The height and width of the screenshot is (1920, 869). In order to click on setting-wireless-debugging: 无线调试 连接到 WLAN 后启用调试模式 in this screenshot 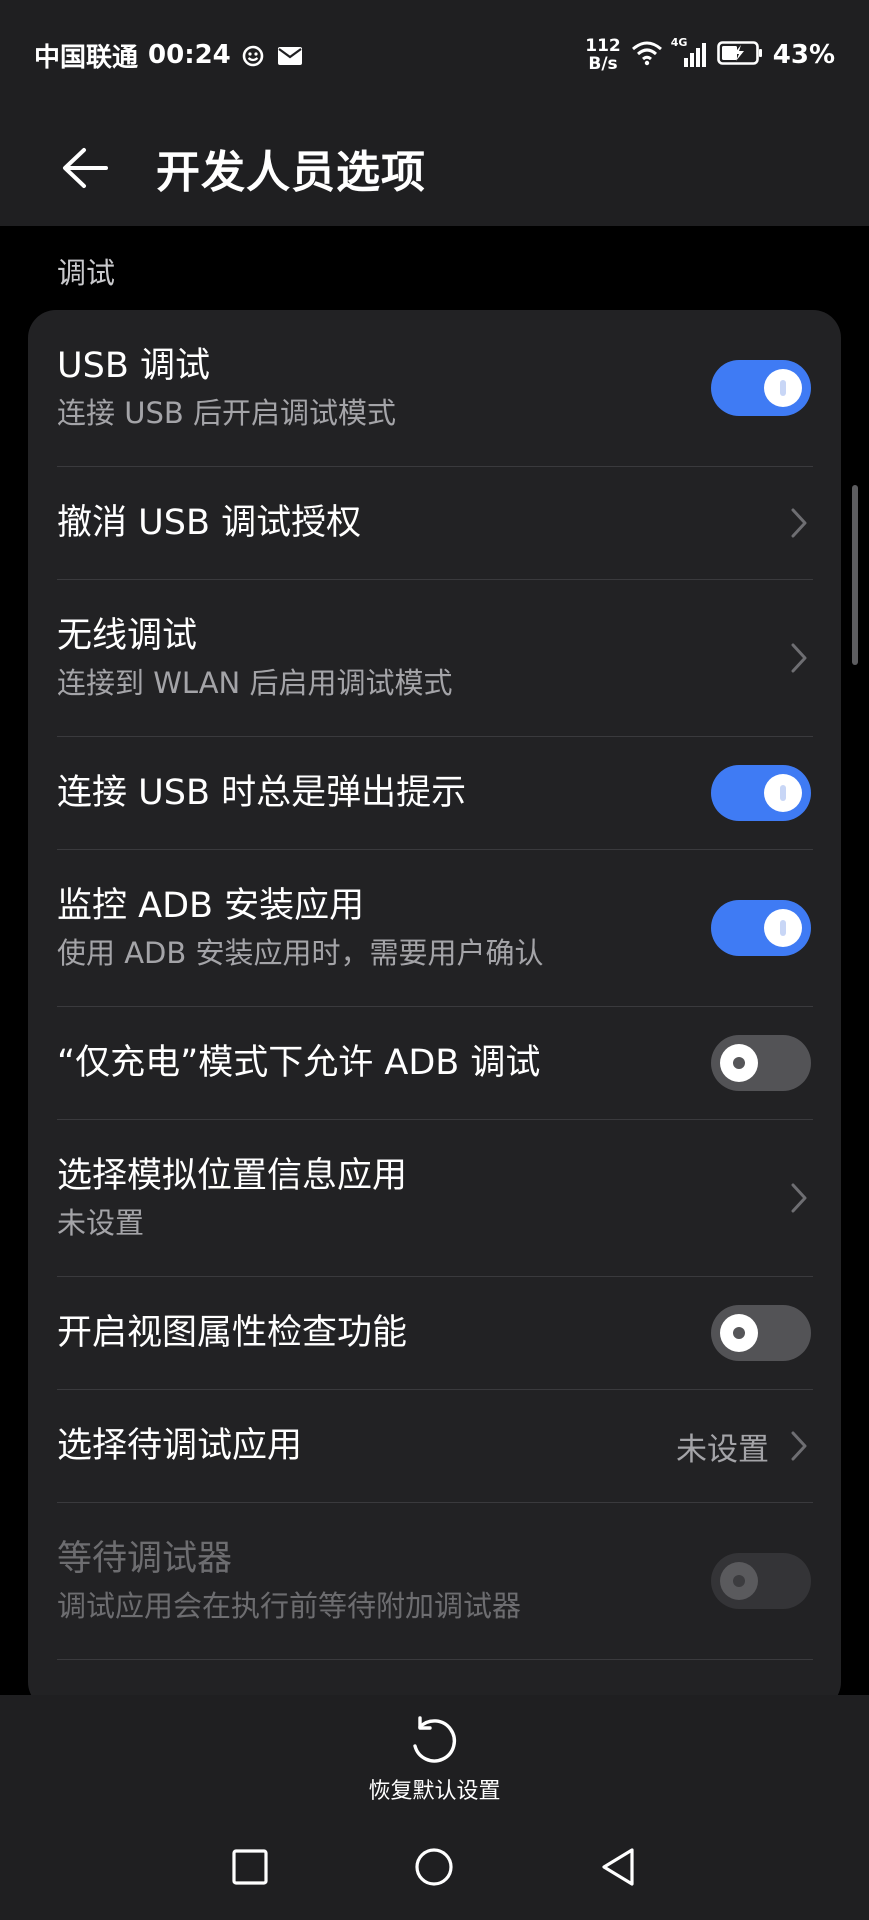, I will do `click(434, 658)`.